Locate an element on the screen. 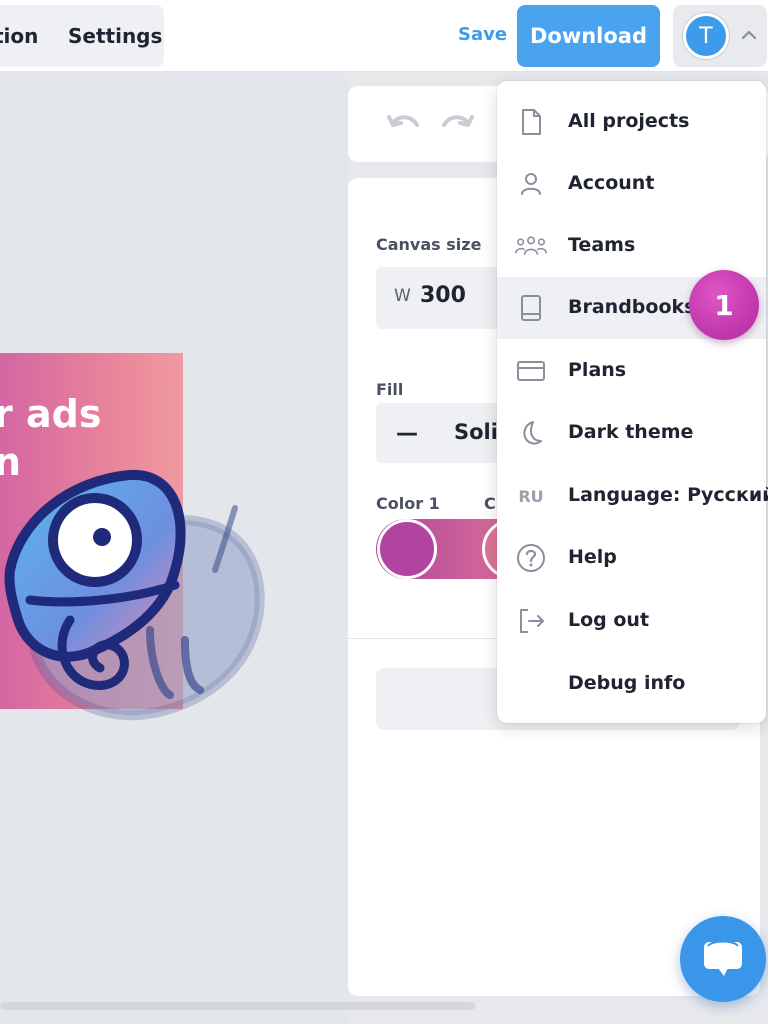 This screenshot has height=1024, width=768. tab-settings: Settings is located at coordinates (115, 36).